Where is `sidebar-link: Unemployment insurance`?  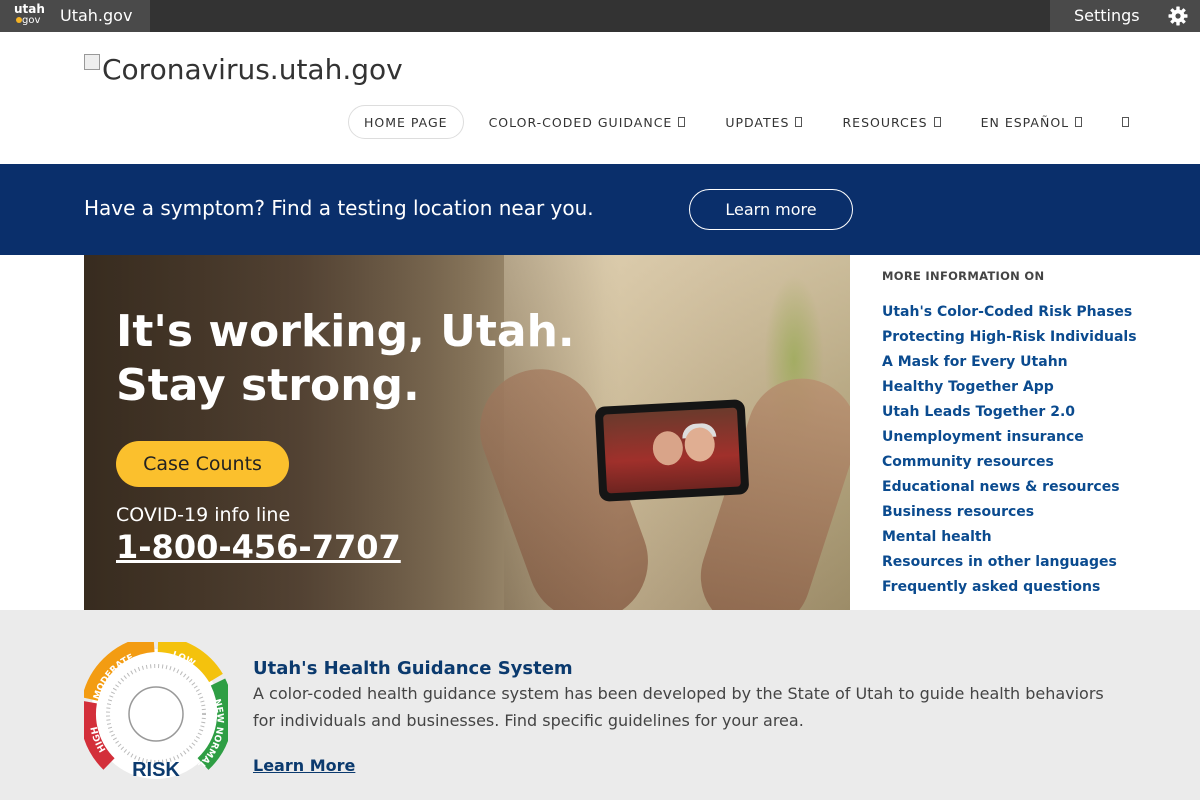 sidebar-link: Unemployment insurance is located at coordinates (1032, 437).